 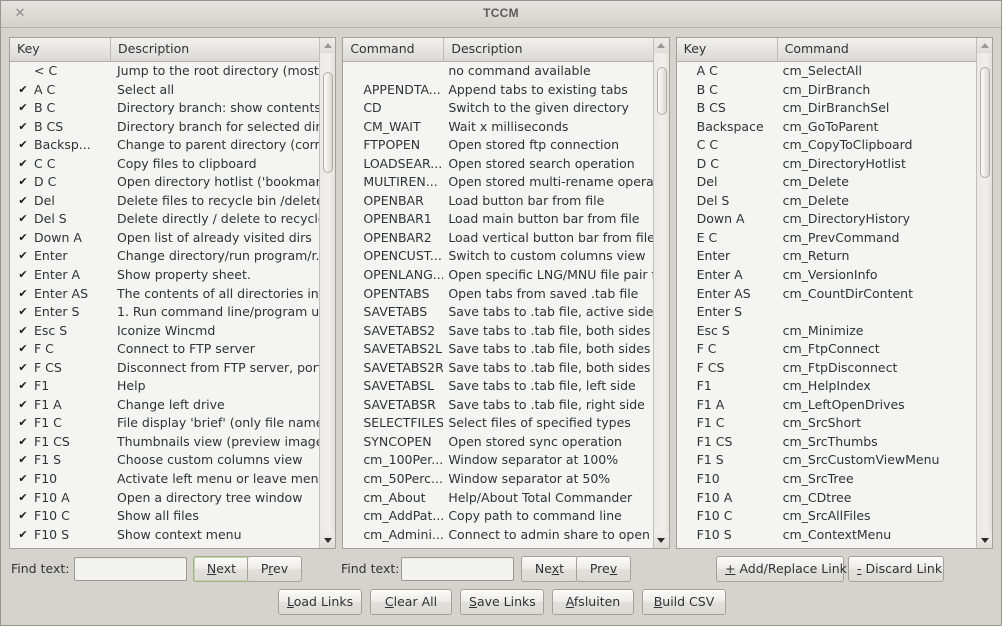 What do you see at coordinates (834, 294) in the screenshot?
I see `table-row: Enter AS cm_CountDirContent` at bounding box center [834, 294].